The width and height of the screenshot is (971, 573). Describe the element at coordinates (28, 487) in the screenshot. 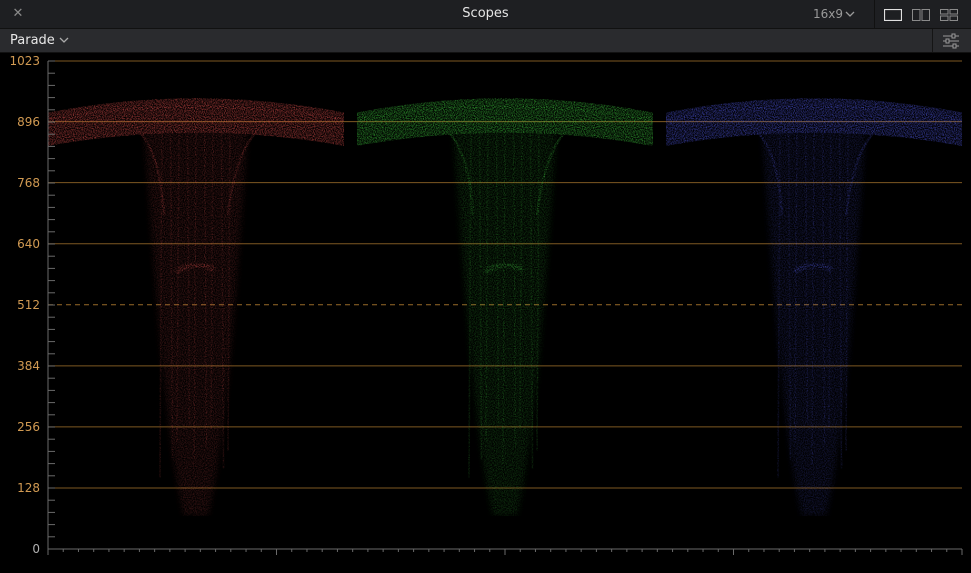

I see `y-tick-label: 128` at that location.